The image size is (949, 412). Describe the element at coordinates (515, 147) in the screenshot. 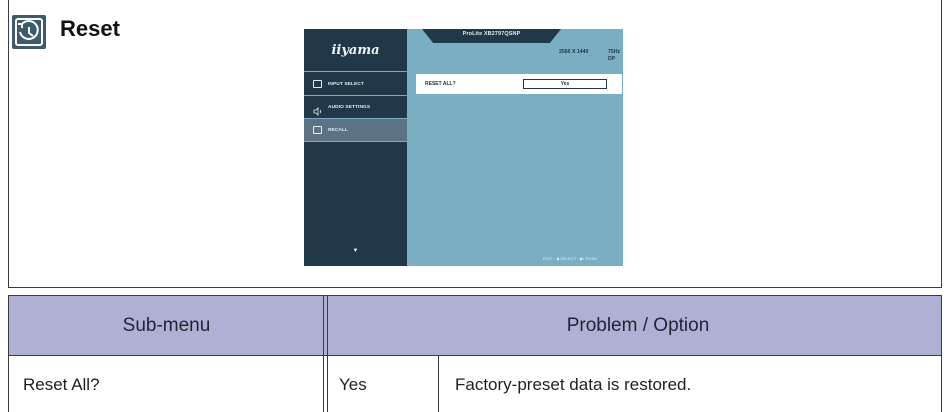

I see `osd-main-area` at that location.